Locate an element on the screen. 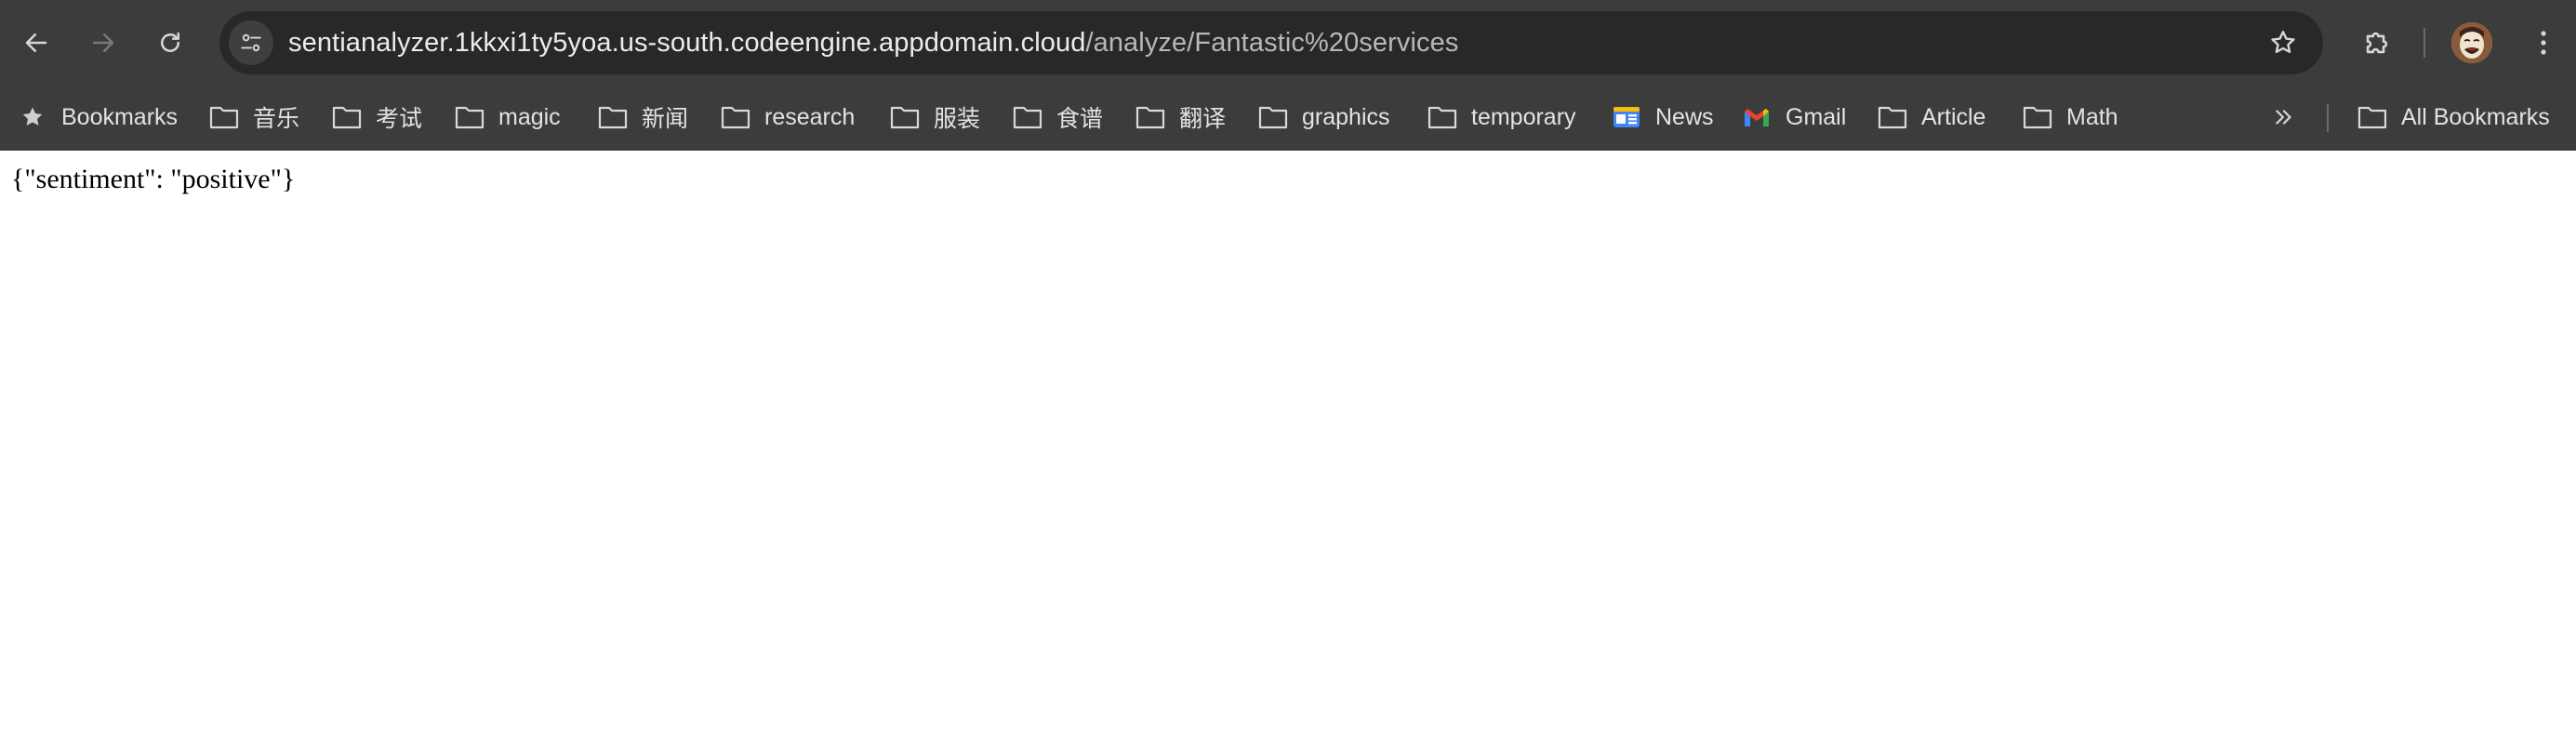 This screenshot has height=742, width=2576. bookmark-folder-recipes: 食谱 is located at coordinates (1057, 117).